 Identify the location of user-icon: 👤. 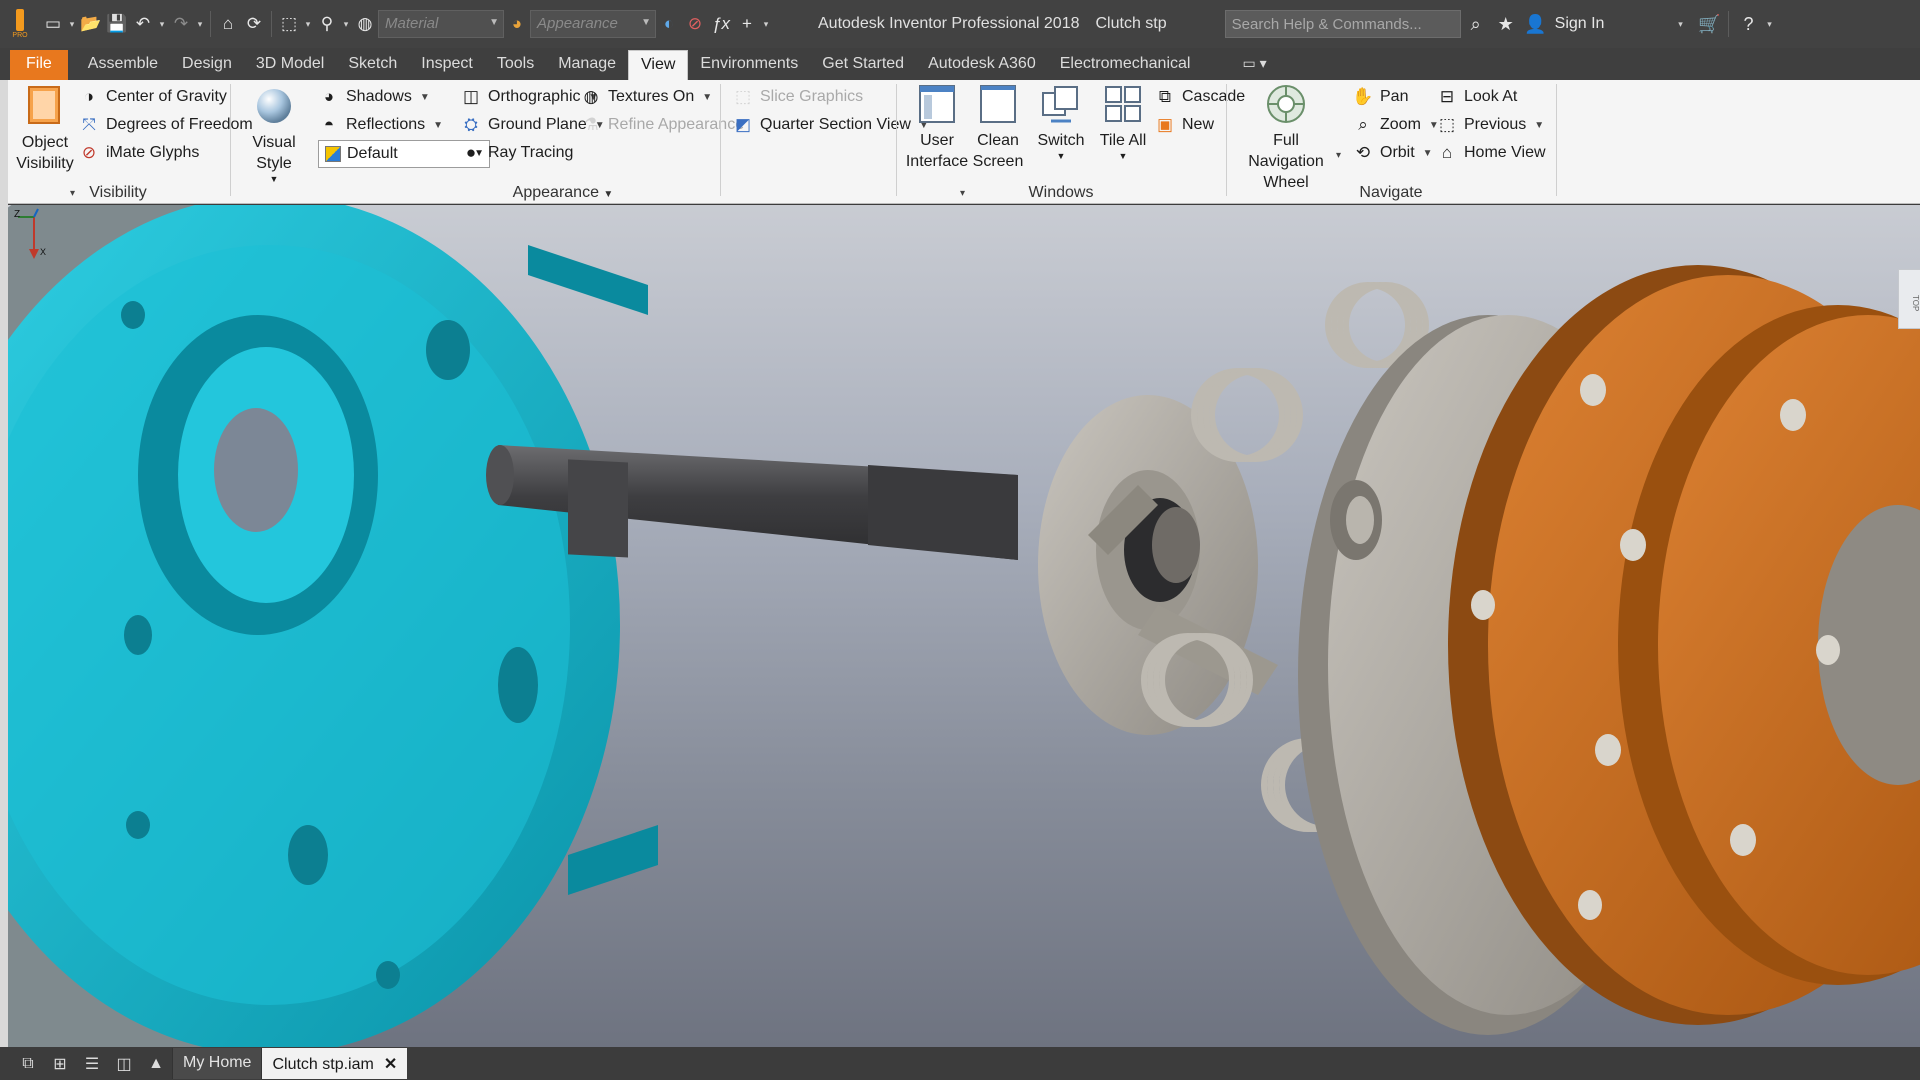
(1536, 24).